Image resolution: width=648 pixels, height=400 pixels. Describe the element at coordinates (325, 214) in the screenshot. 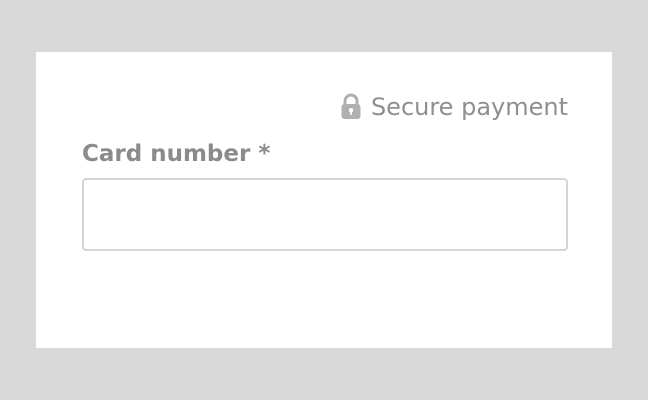

I see `card-number-input` at that location.